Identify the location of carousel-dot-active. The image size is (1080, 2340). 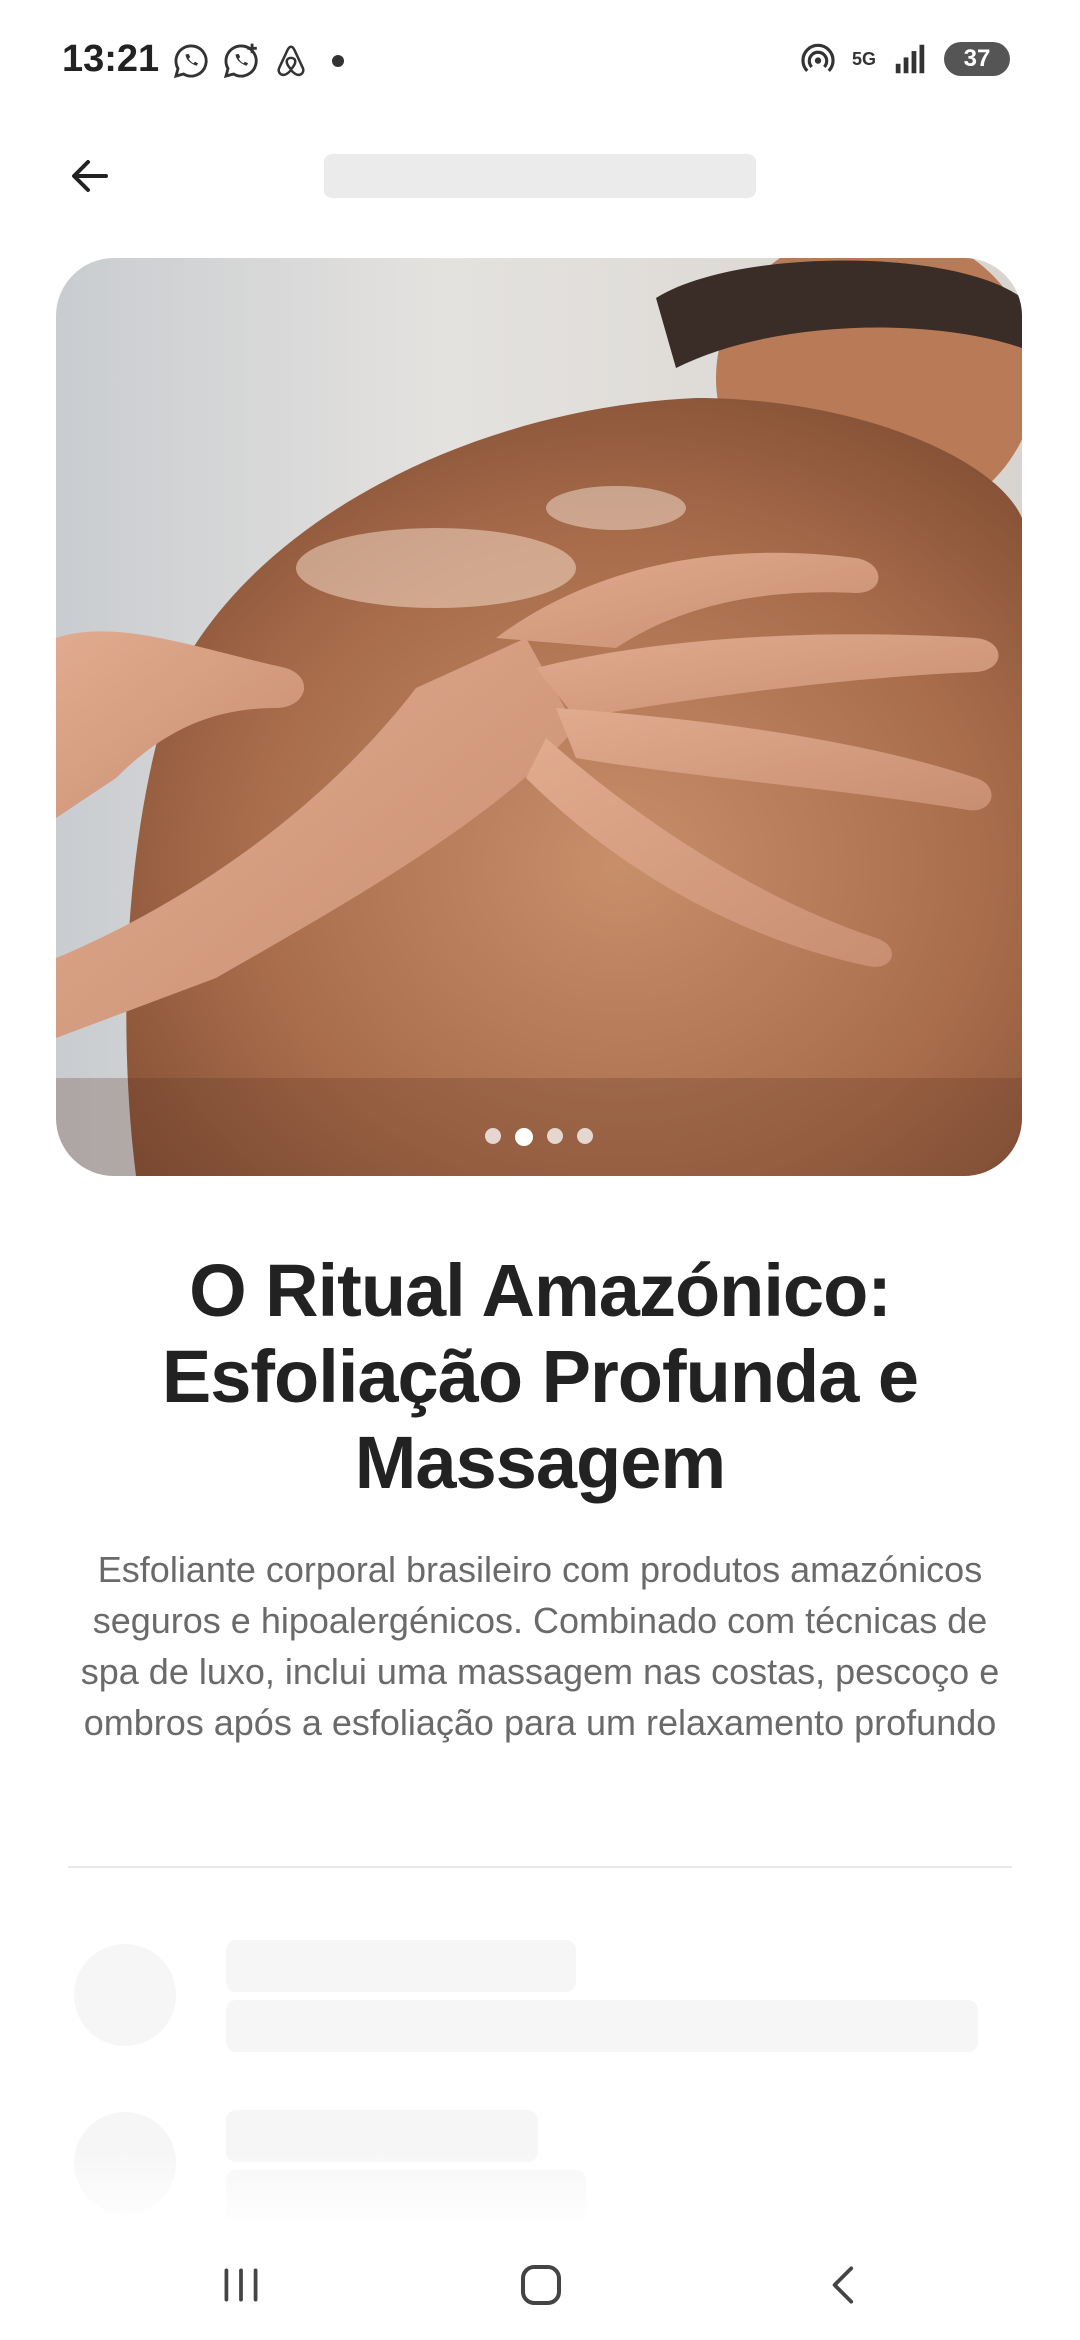
(524, 1137).